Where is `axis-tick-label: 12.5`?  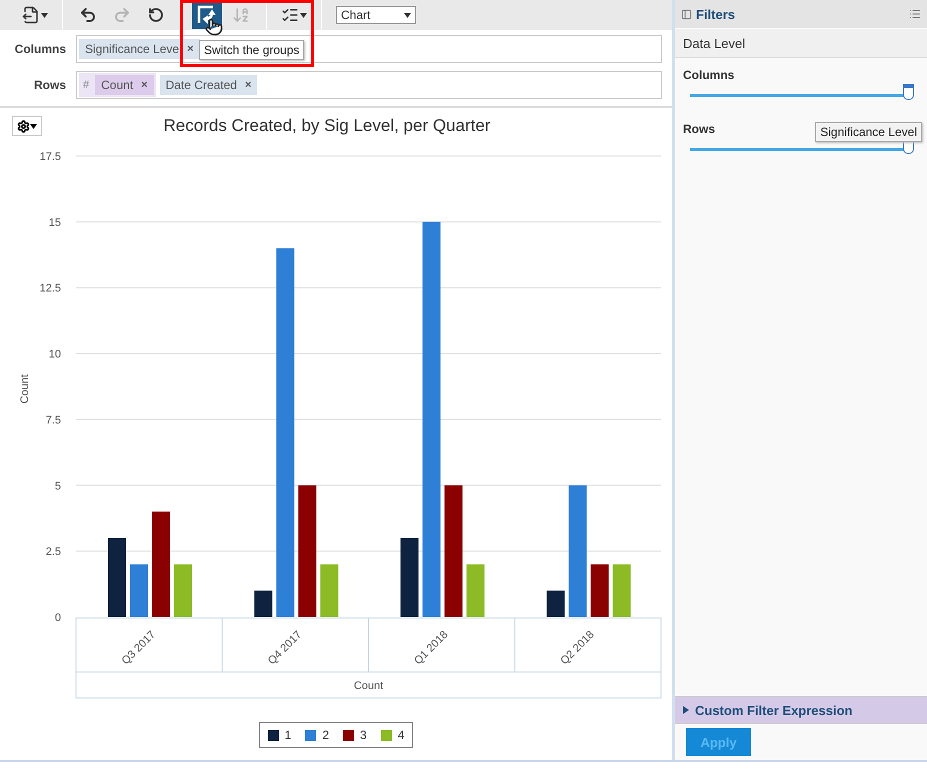
axis-tick-label: 12.5 is located at coordinates (50, 288).